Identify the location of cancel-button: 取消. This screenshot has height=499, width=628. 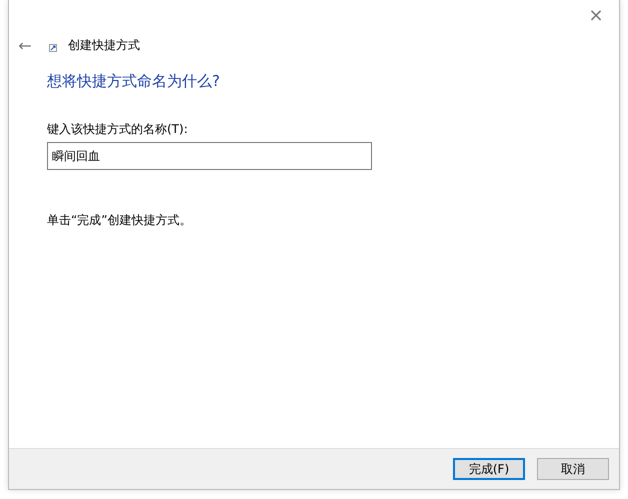
(573, 469).